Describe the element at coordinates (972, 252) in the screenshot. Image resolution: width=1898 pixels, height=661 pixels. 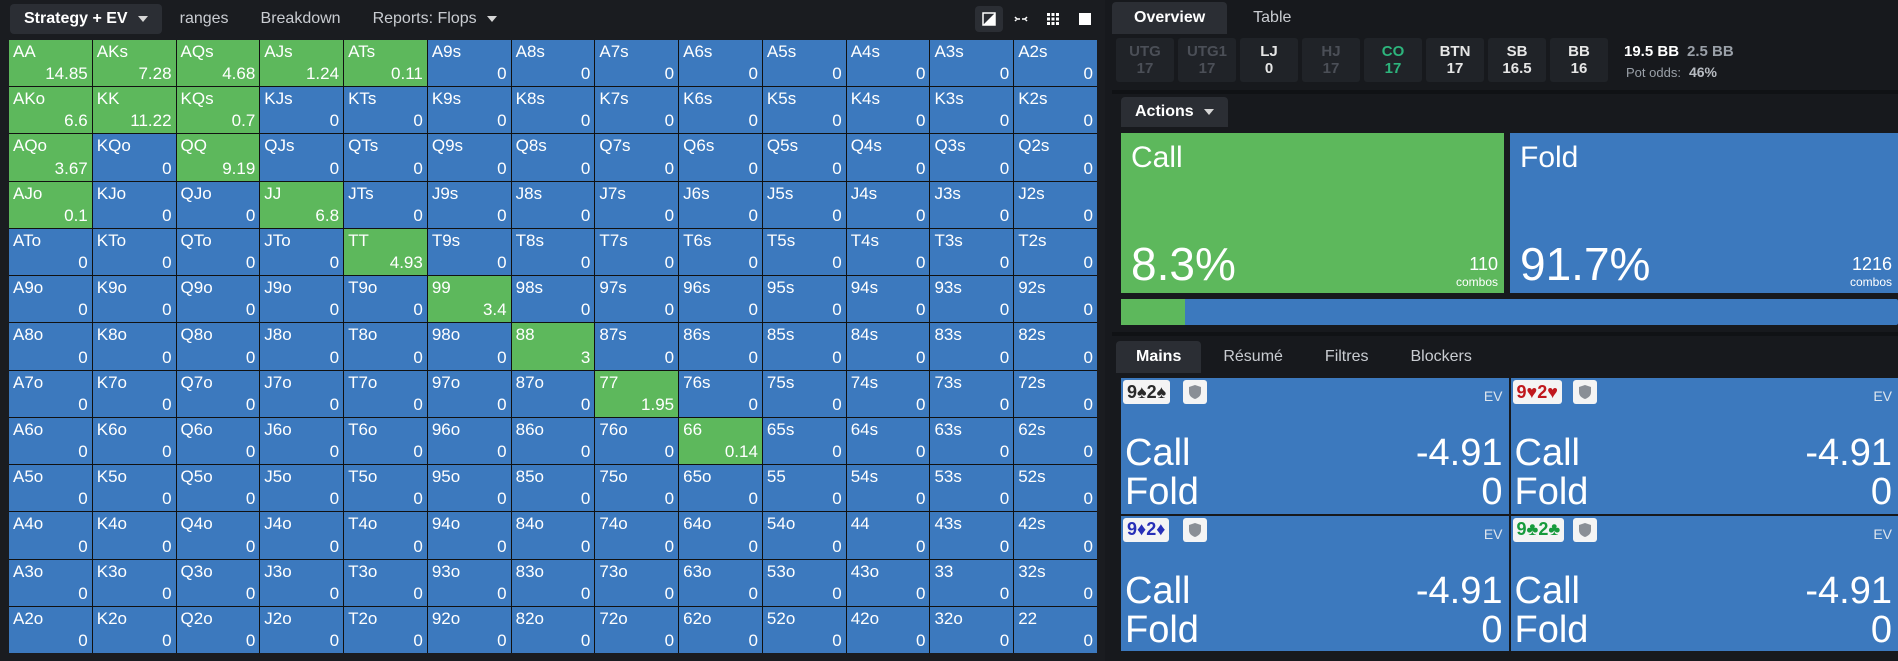
I see `hand-cell: T3s 0` at that location.